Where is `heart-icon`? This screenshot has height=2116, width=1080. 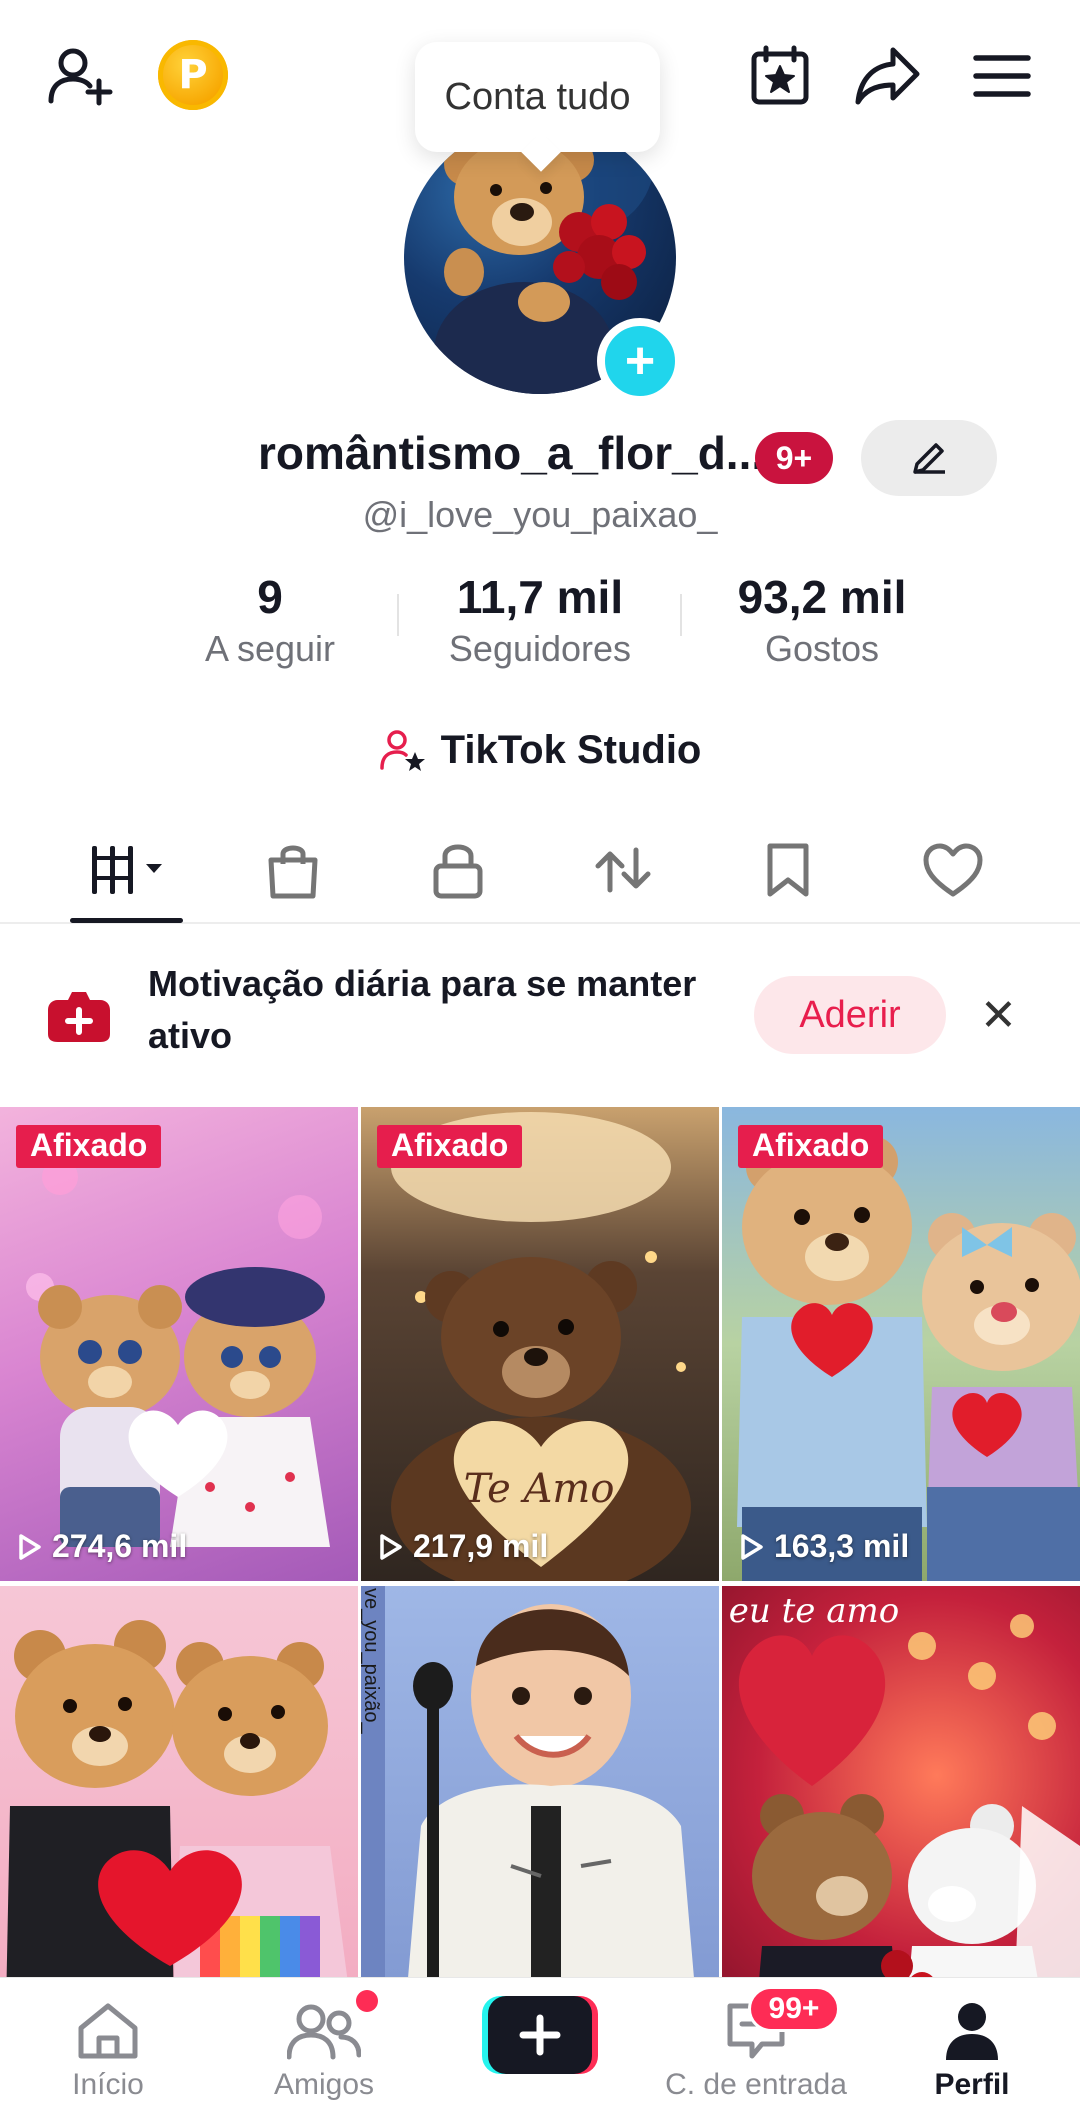
heart-icon is located at coordinates (952, 870).